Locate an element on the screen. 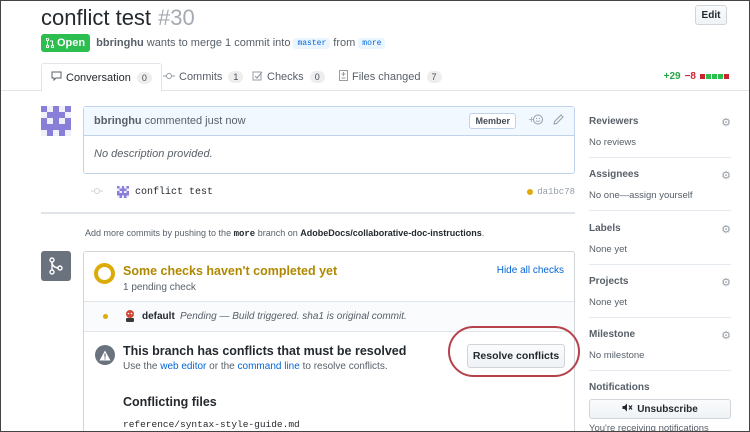 Image resolution: width=750 pixels, height=432 pixels. tab-commits: Commits 1 is located at coordinates (203, 77).